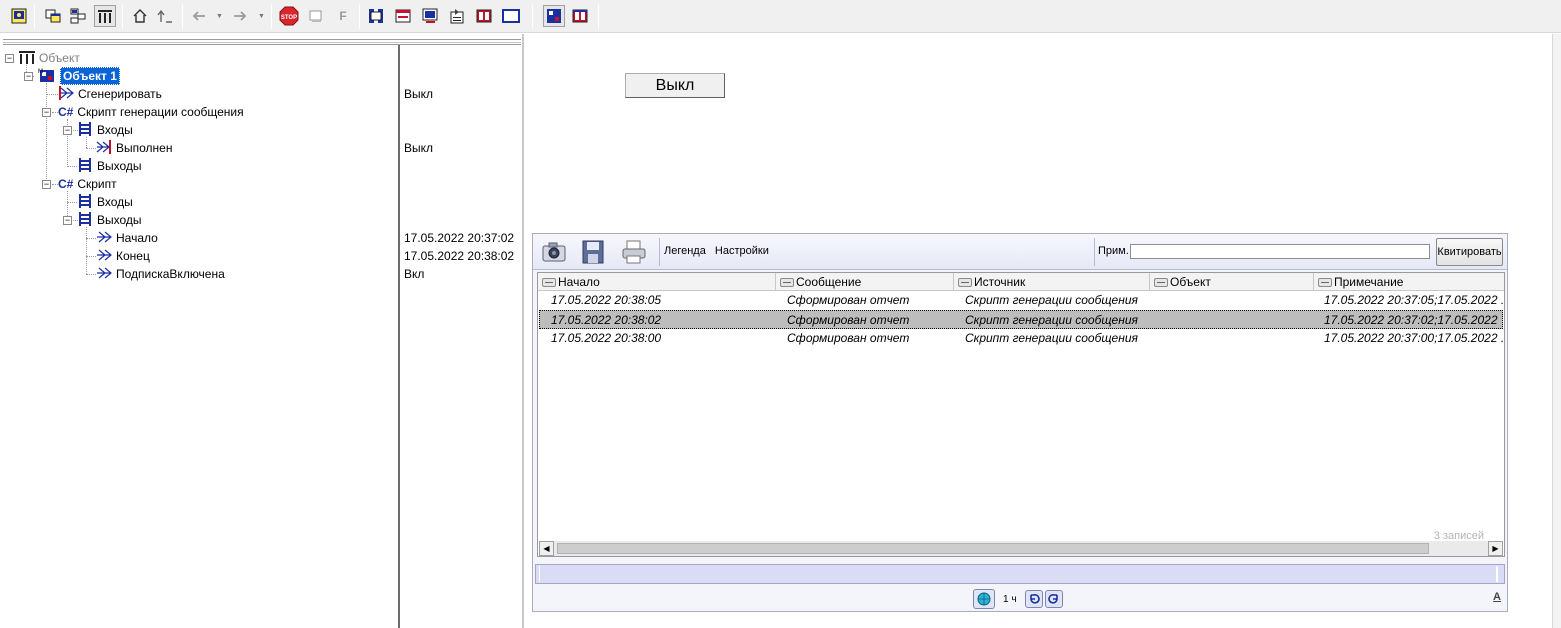 This screenshot has height=628, width=1561. What do you see at coordinates (1020, 252) in the screenshot?
I see `journal-toolbar: Легенда Настройки Прим. Квитировать` at bounding box center [1020, 252].